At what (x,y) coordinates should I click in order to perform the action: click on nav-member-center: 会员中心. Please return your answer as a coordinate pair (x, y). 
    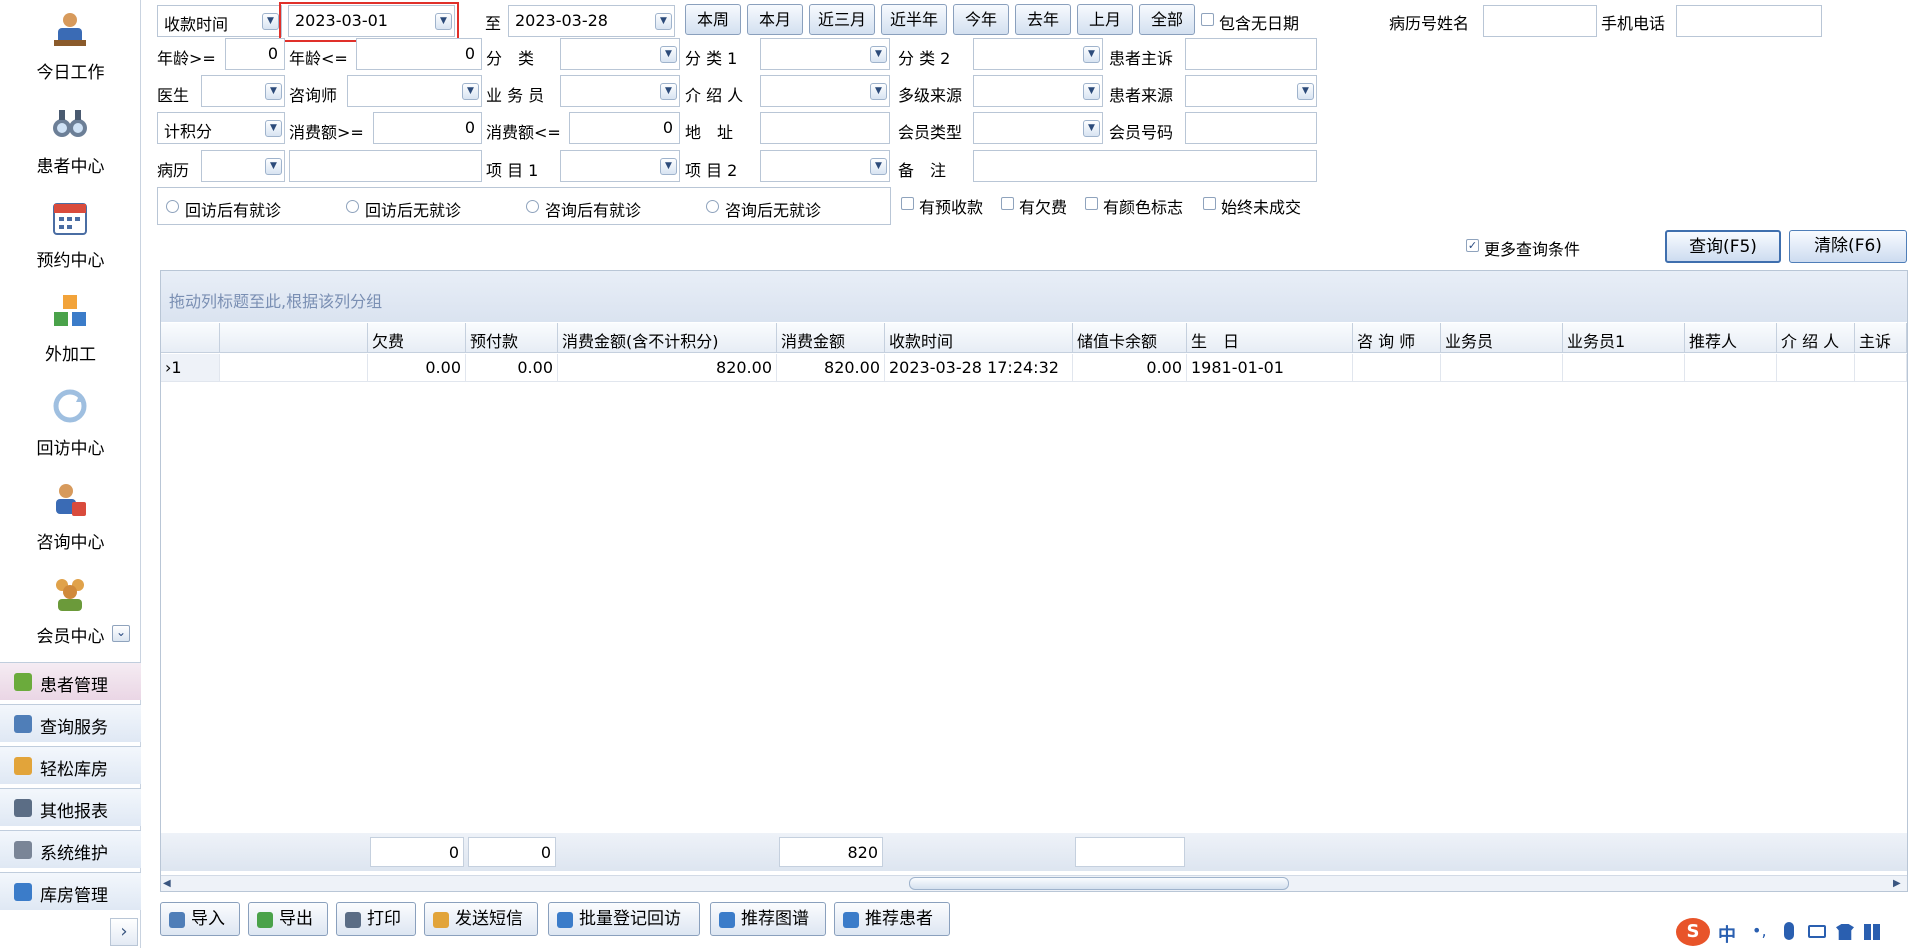
    Looking at the image, I should click on (70, 613).